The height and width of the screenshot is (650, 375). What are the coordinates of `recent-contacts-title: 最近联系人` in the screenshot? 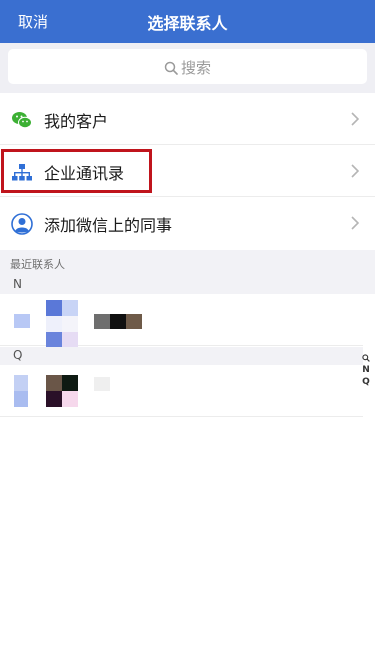 It's located at (37, 264).